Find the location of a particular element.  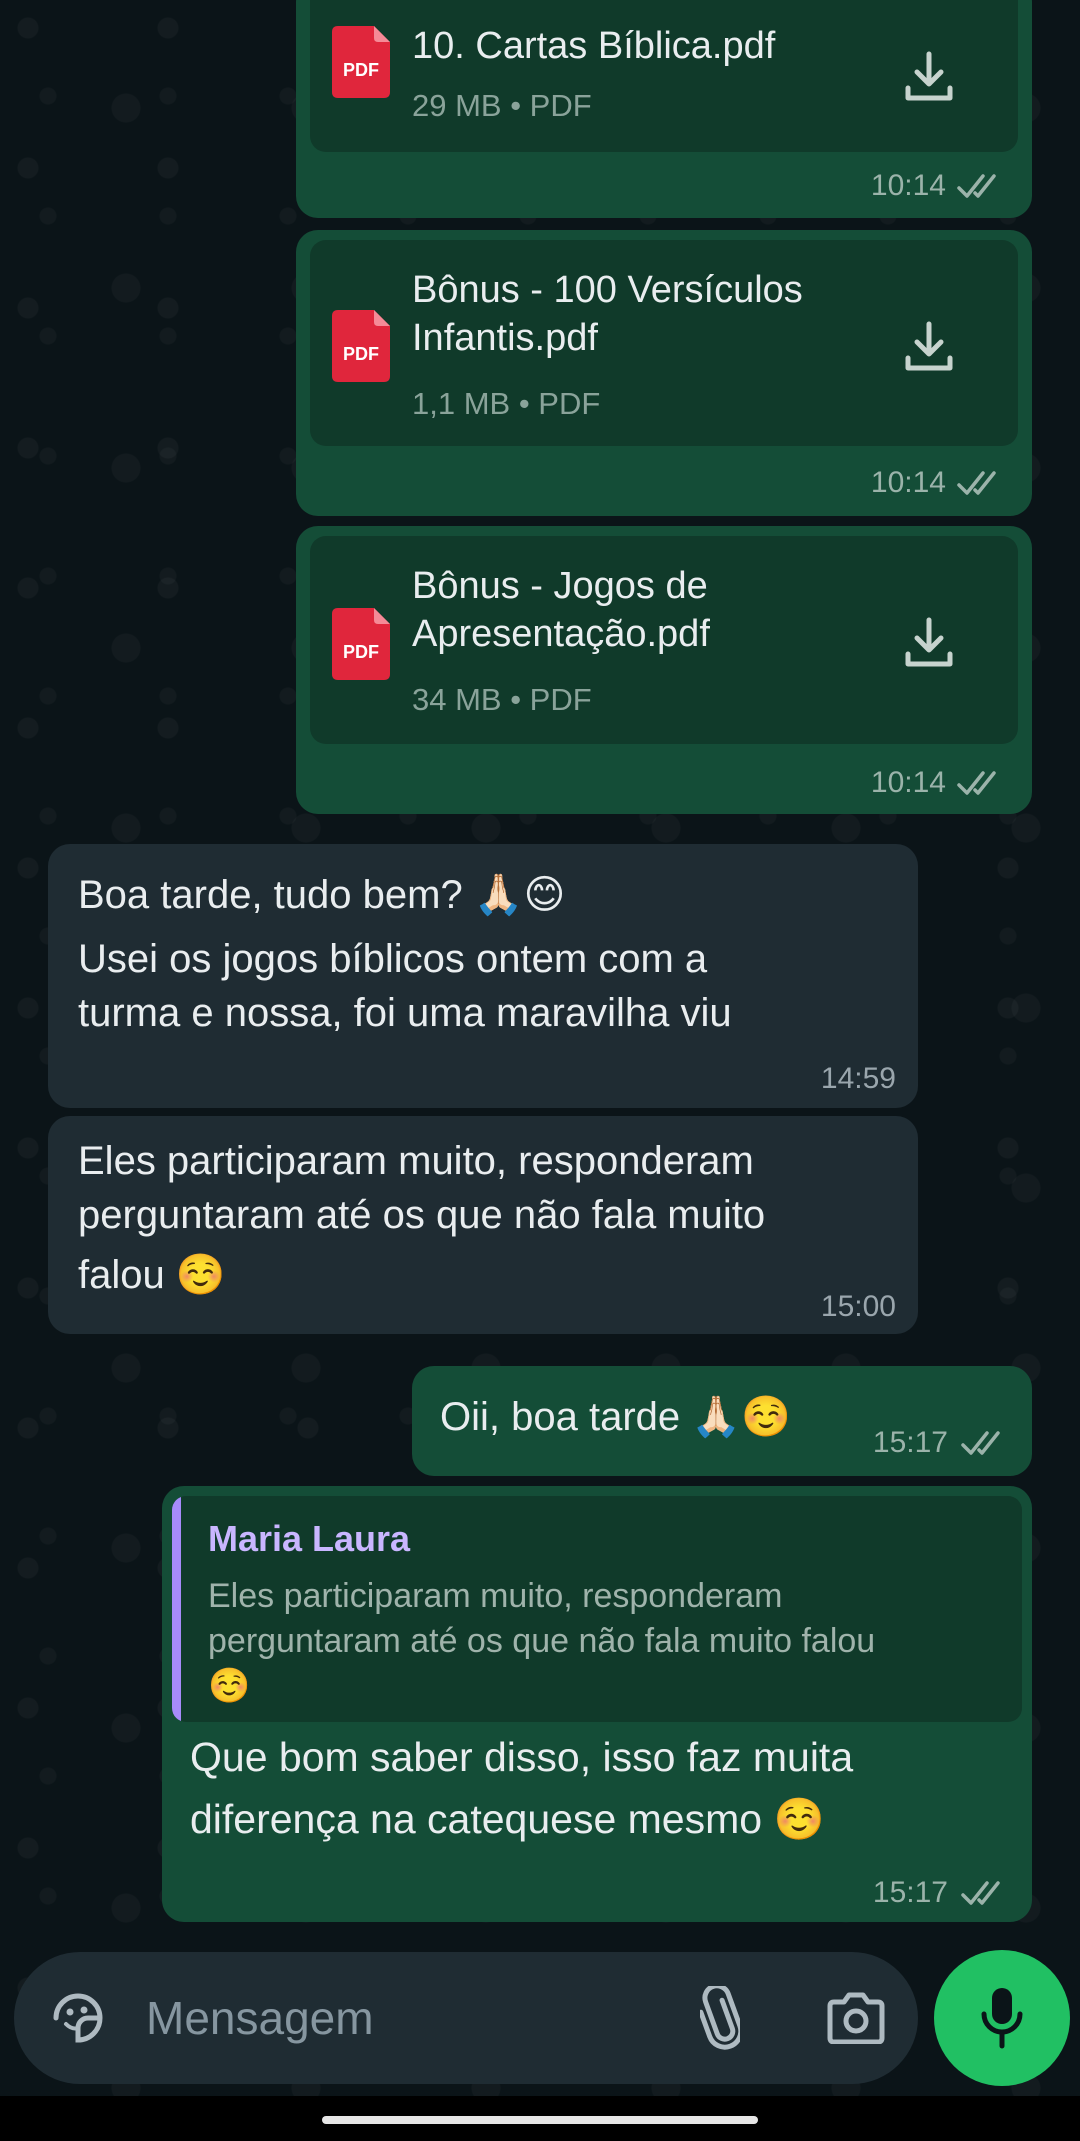

message-text-line3: turma e nossa, foi uma maravilha viu is located at coordinates (405, 1013).